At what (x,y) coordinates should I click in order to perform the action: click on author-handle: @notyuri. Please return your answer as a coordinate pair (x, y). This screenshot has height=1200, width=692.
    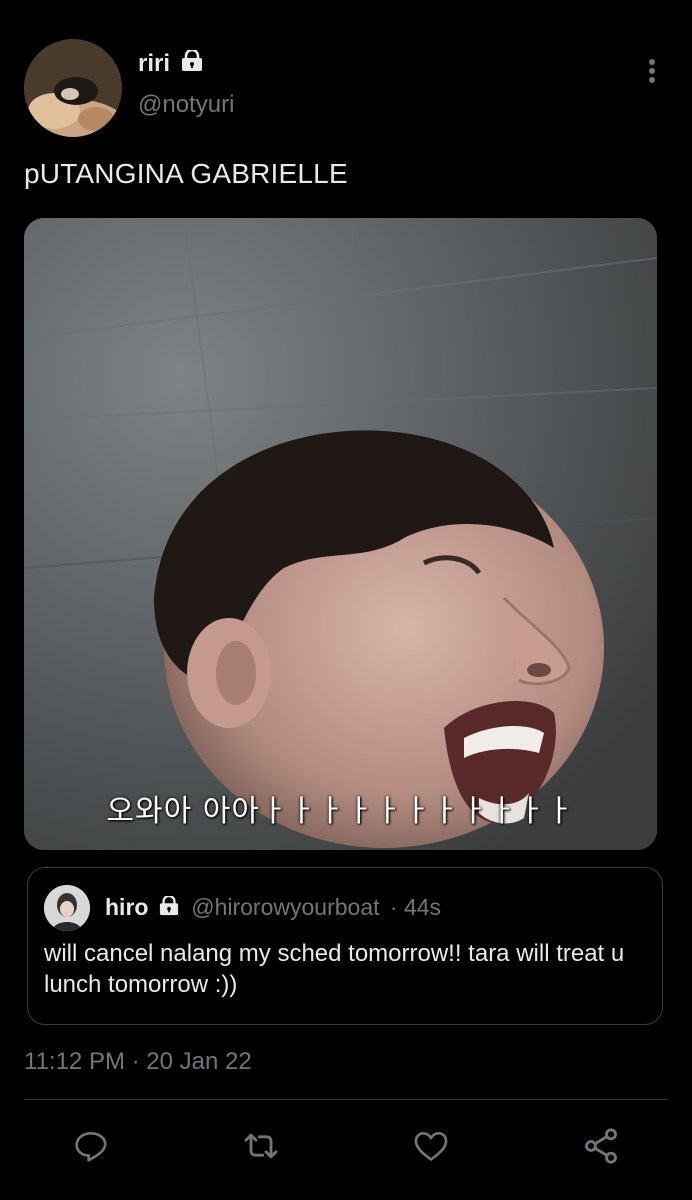
    Looking at the image, I should click on (186, 105).